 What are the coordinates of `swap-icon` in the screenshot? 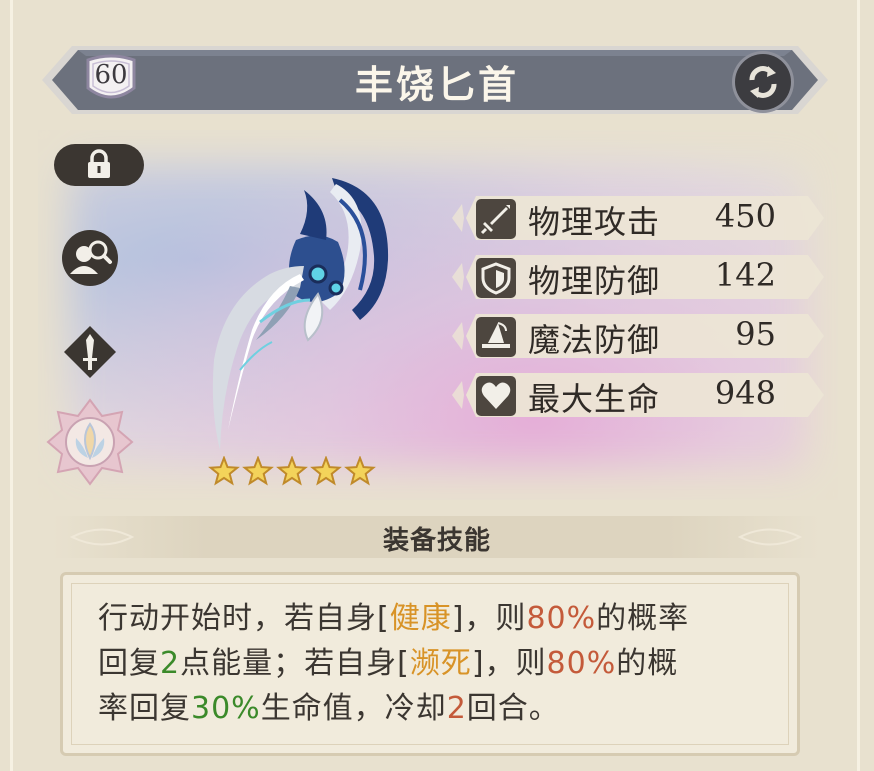 It's located at (763, 82).